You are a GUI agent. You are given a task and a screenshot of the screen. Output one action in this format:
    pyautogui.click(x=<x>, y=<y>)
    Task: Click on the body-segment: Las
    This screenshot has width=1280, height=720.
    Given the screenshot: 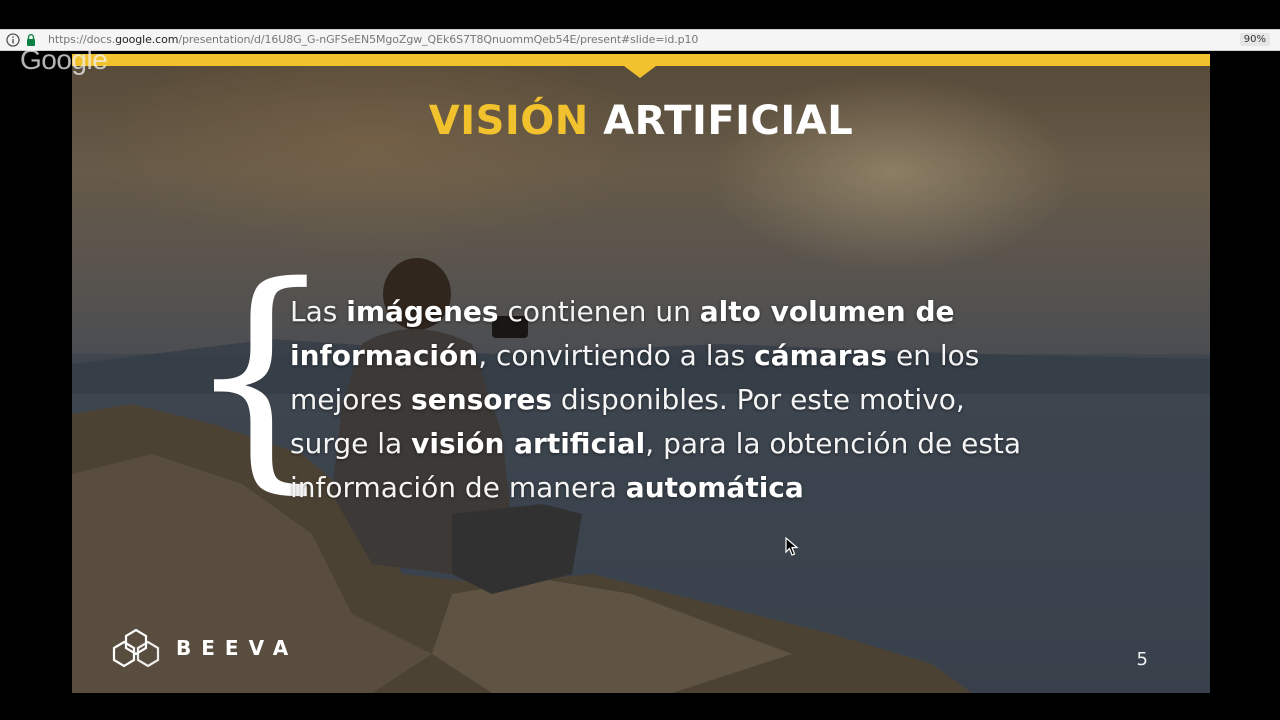 What is the action you would take?
    pyautogui.click(x=318, y=311)
    